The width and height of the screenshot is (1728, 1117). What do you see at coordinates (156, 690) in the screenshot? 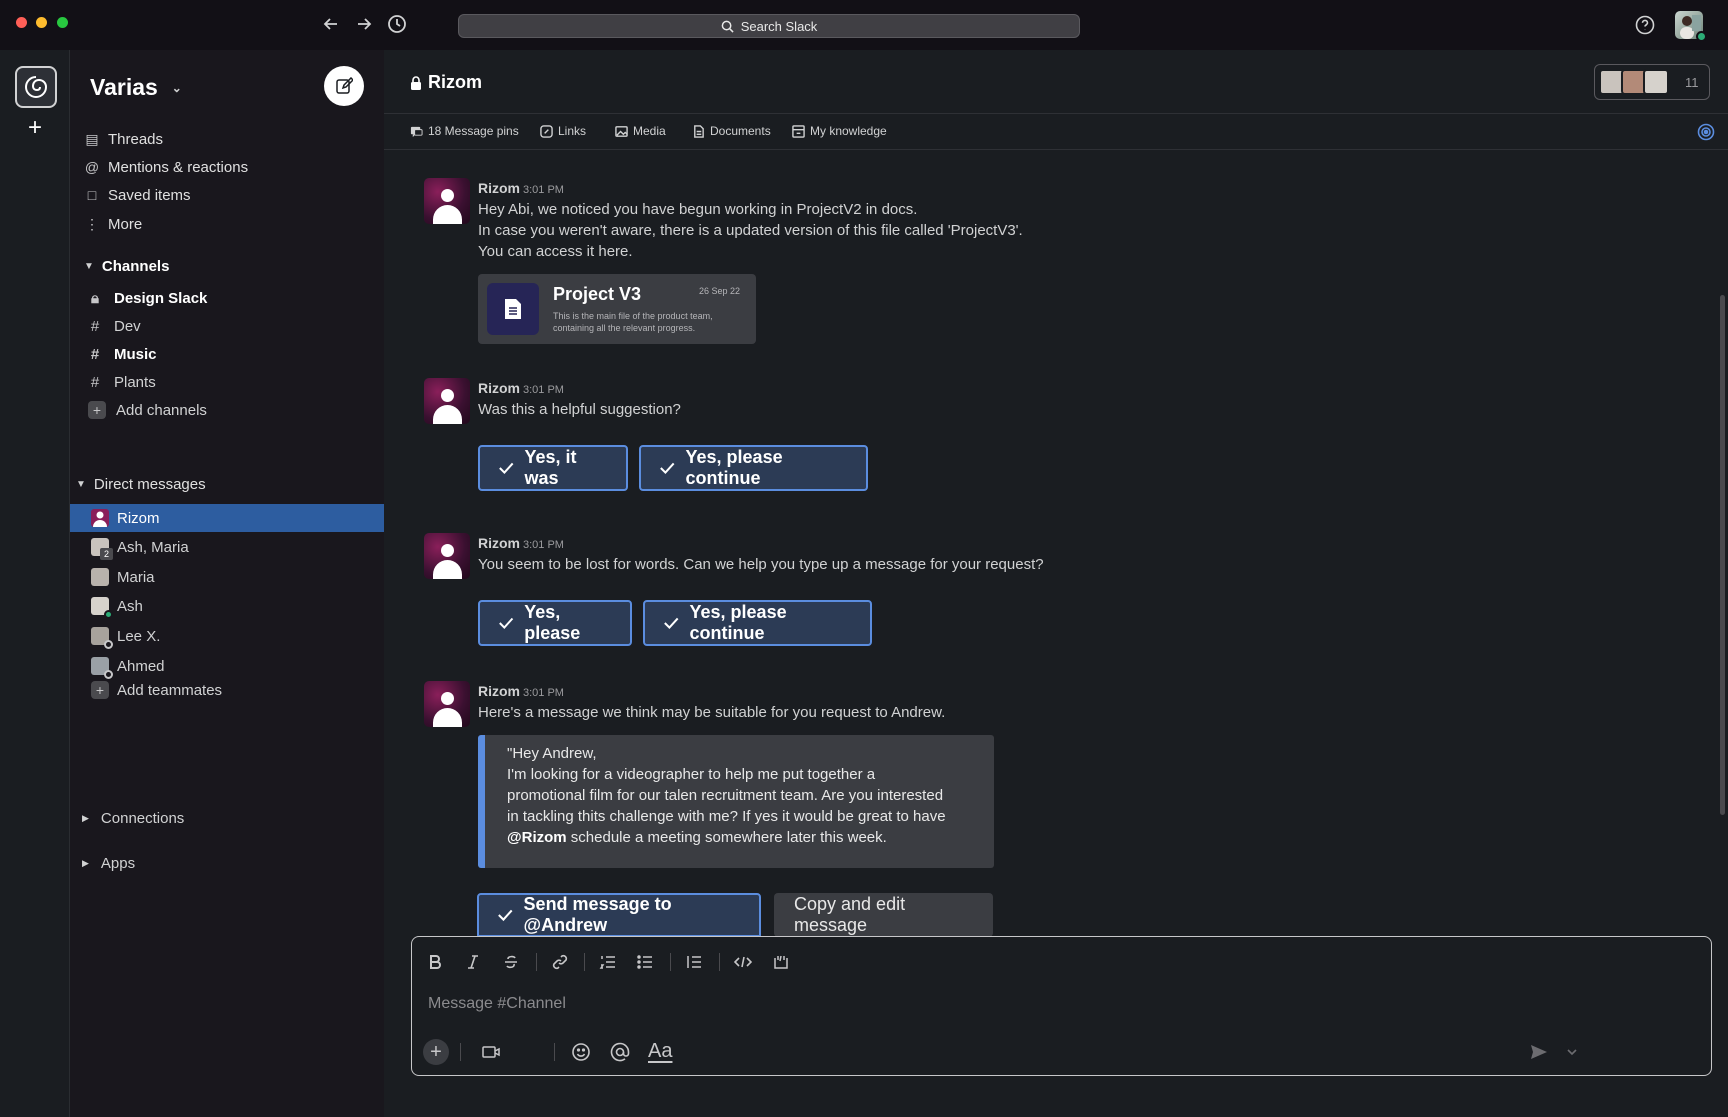
I see `add-teammates-button: + Add teammates` at bounding box center [156, 690].